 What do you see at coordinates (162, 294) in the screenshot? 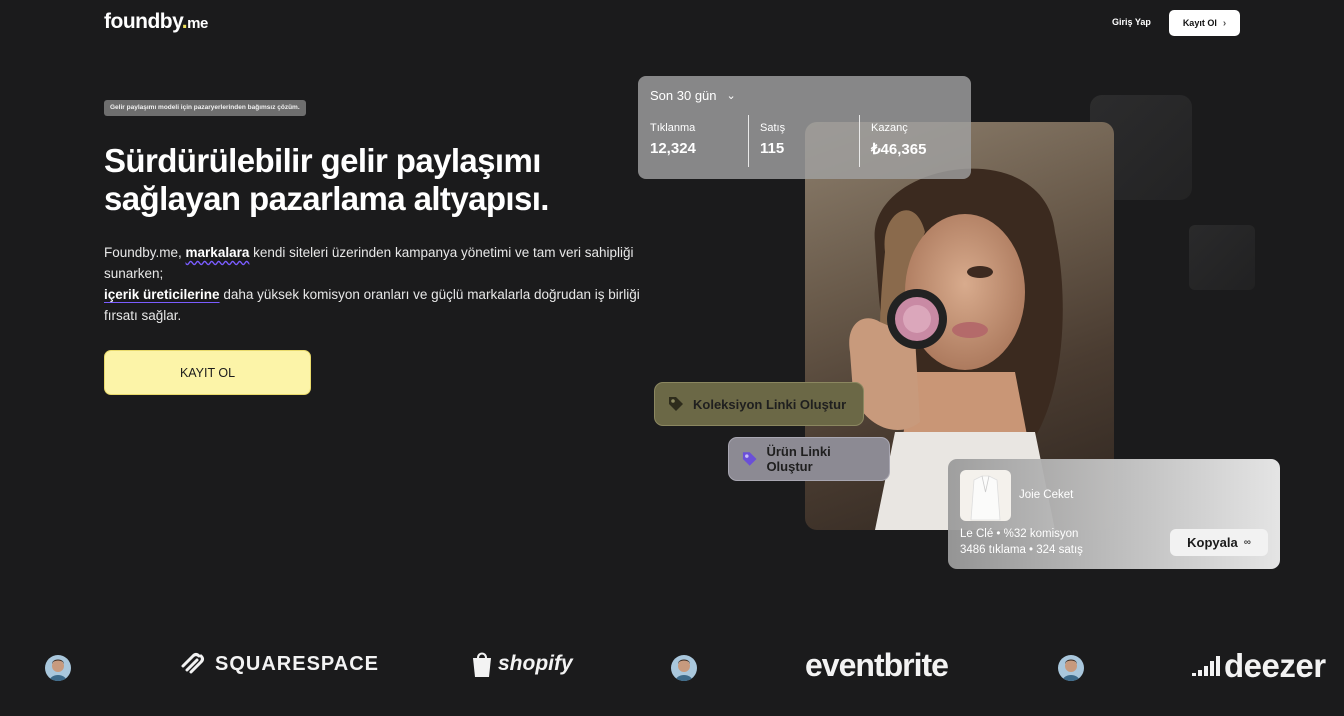
I see `creators-highlight: içerik üreticilerine` at bounding box center [162, 294].